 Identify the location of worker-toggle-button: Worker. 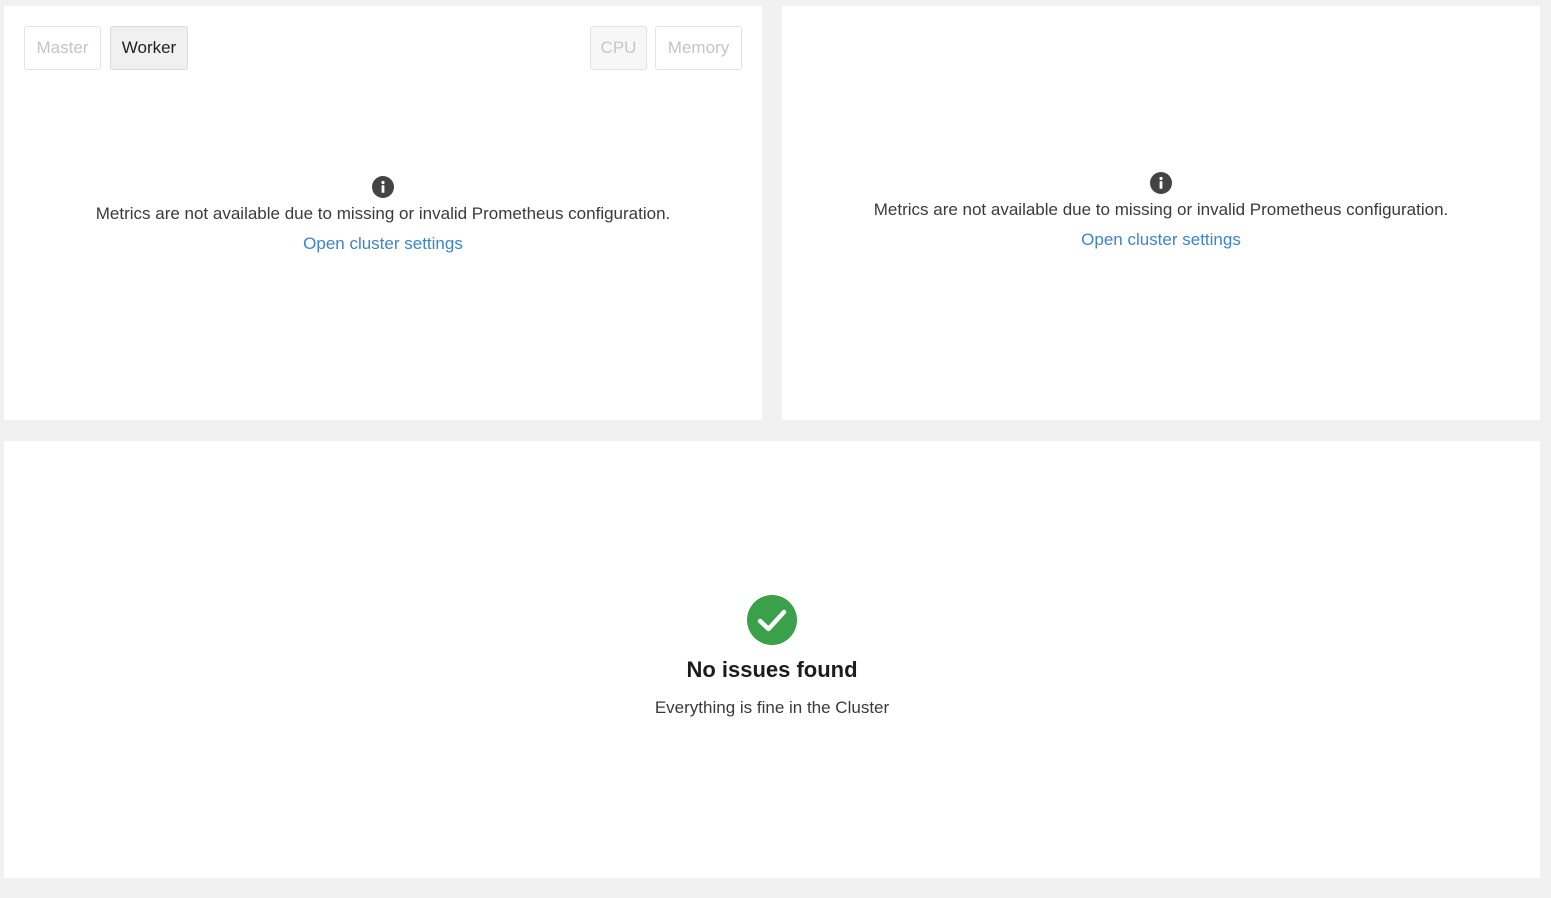
(149, 48).